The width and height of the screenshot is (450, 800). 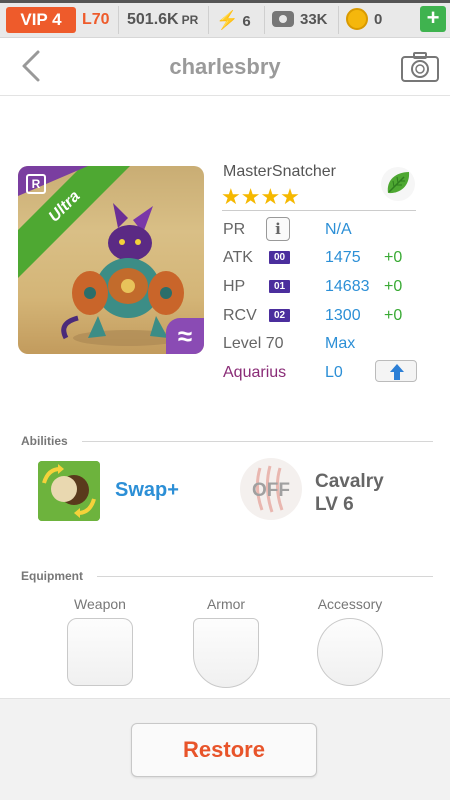 I want to click on star-rating: ★★★★, so click(x=260, y=196).